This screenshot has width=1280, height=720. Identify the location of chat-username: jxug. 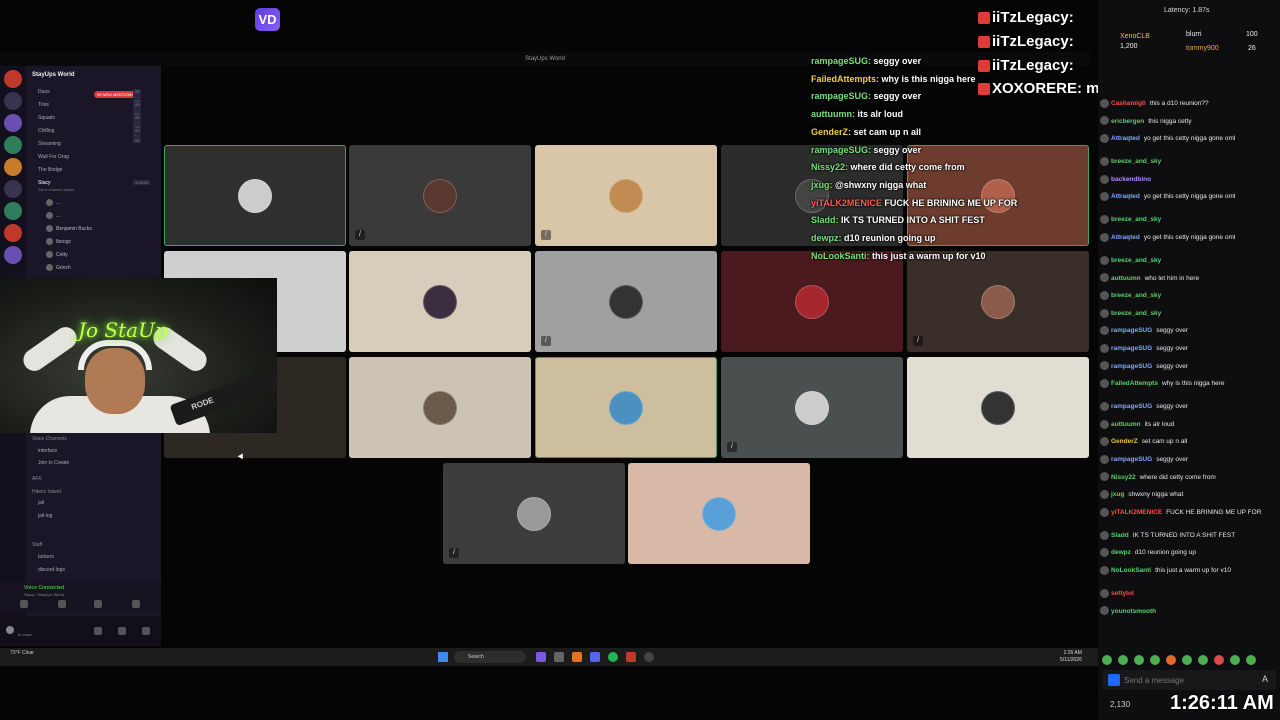
(1117, 494).